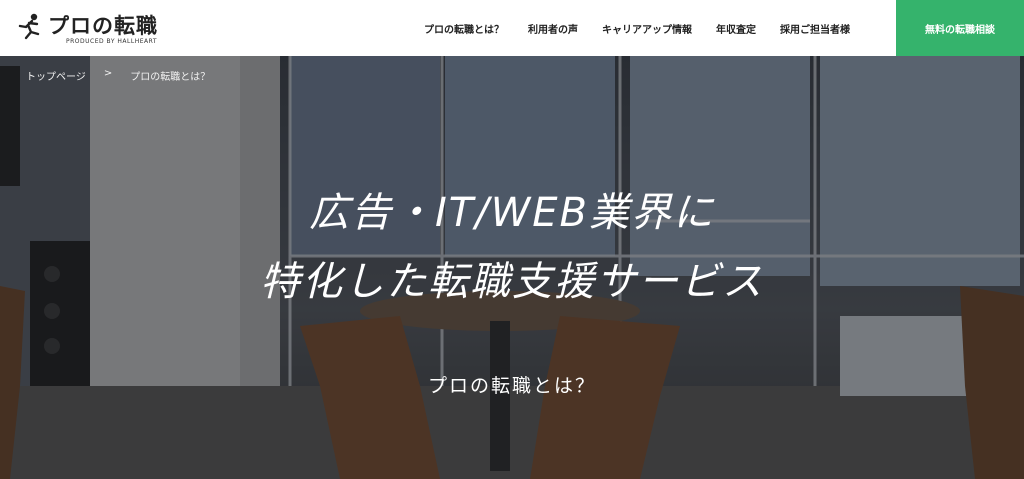 Image resolution: width=1024 pixels, height=479 pixels. I want to click on nav-item-career-info: キャリアアップ情報, so click(647, 28).